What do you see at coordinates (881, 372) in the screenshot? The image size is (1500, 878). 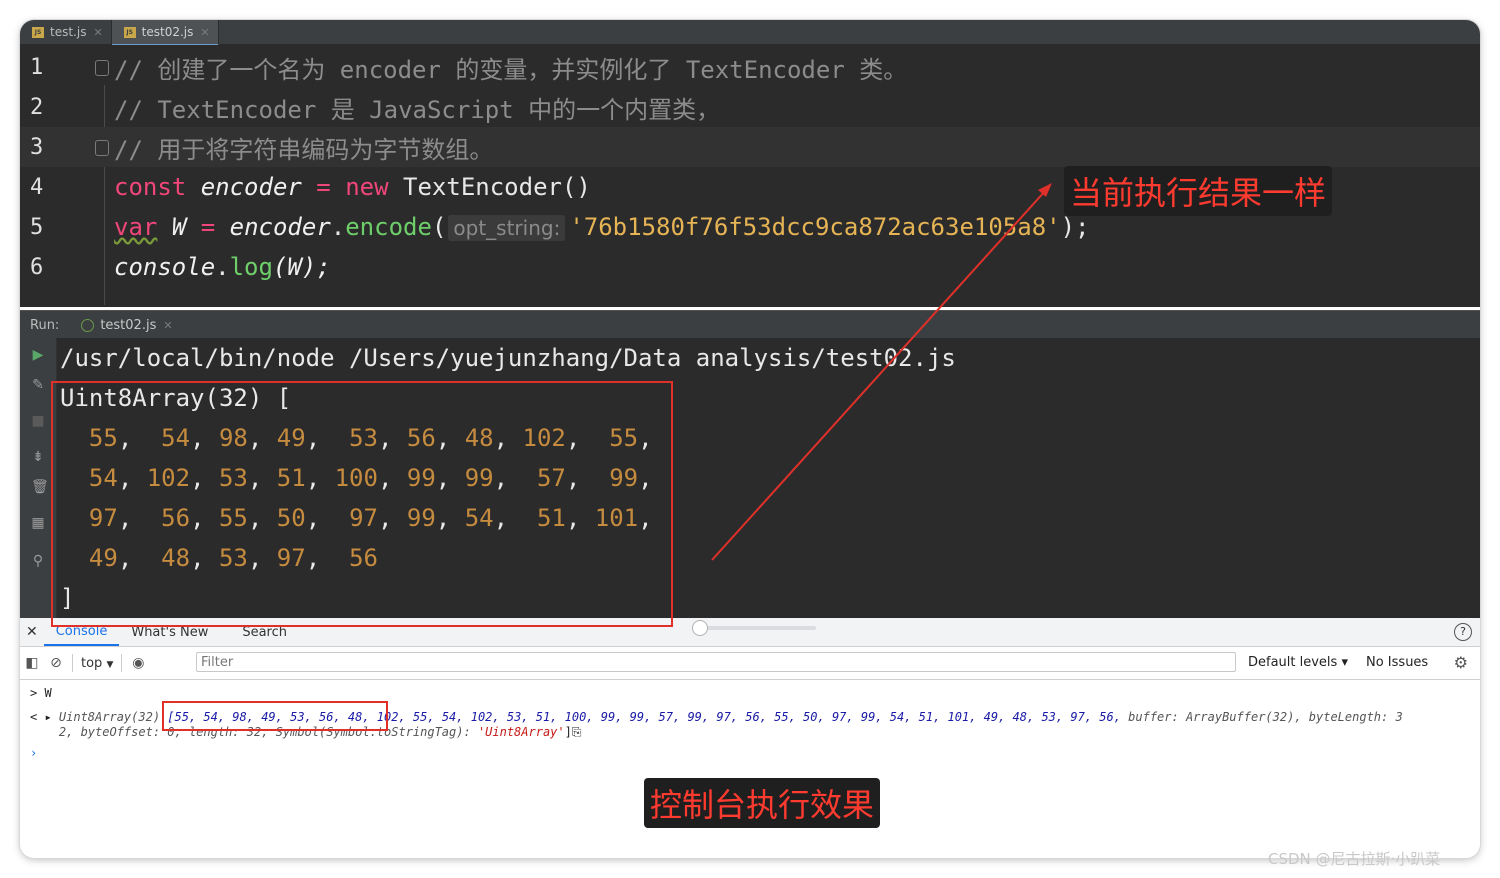 I see `annotation-arrow` at bounding box center [881, 372].